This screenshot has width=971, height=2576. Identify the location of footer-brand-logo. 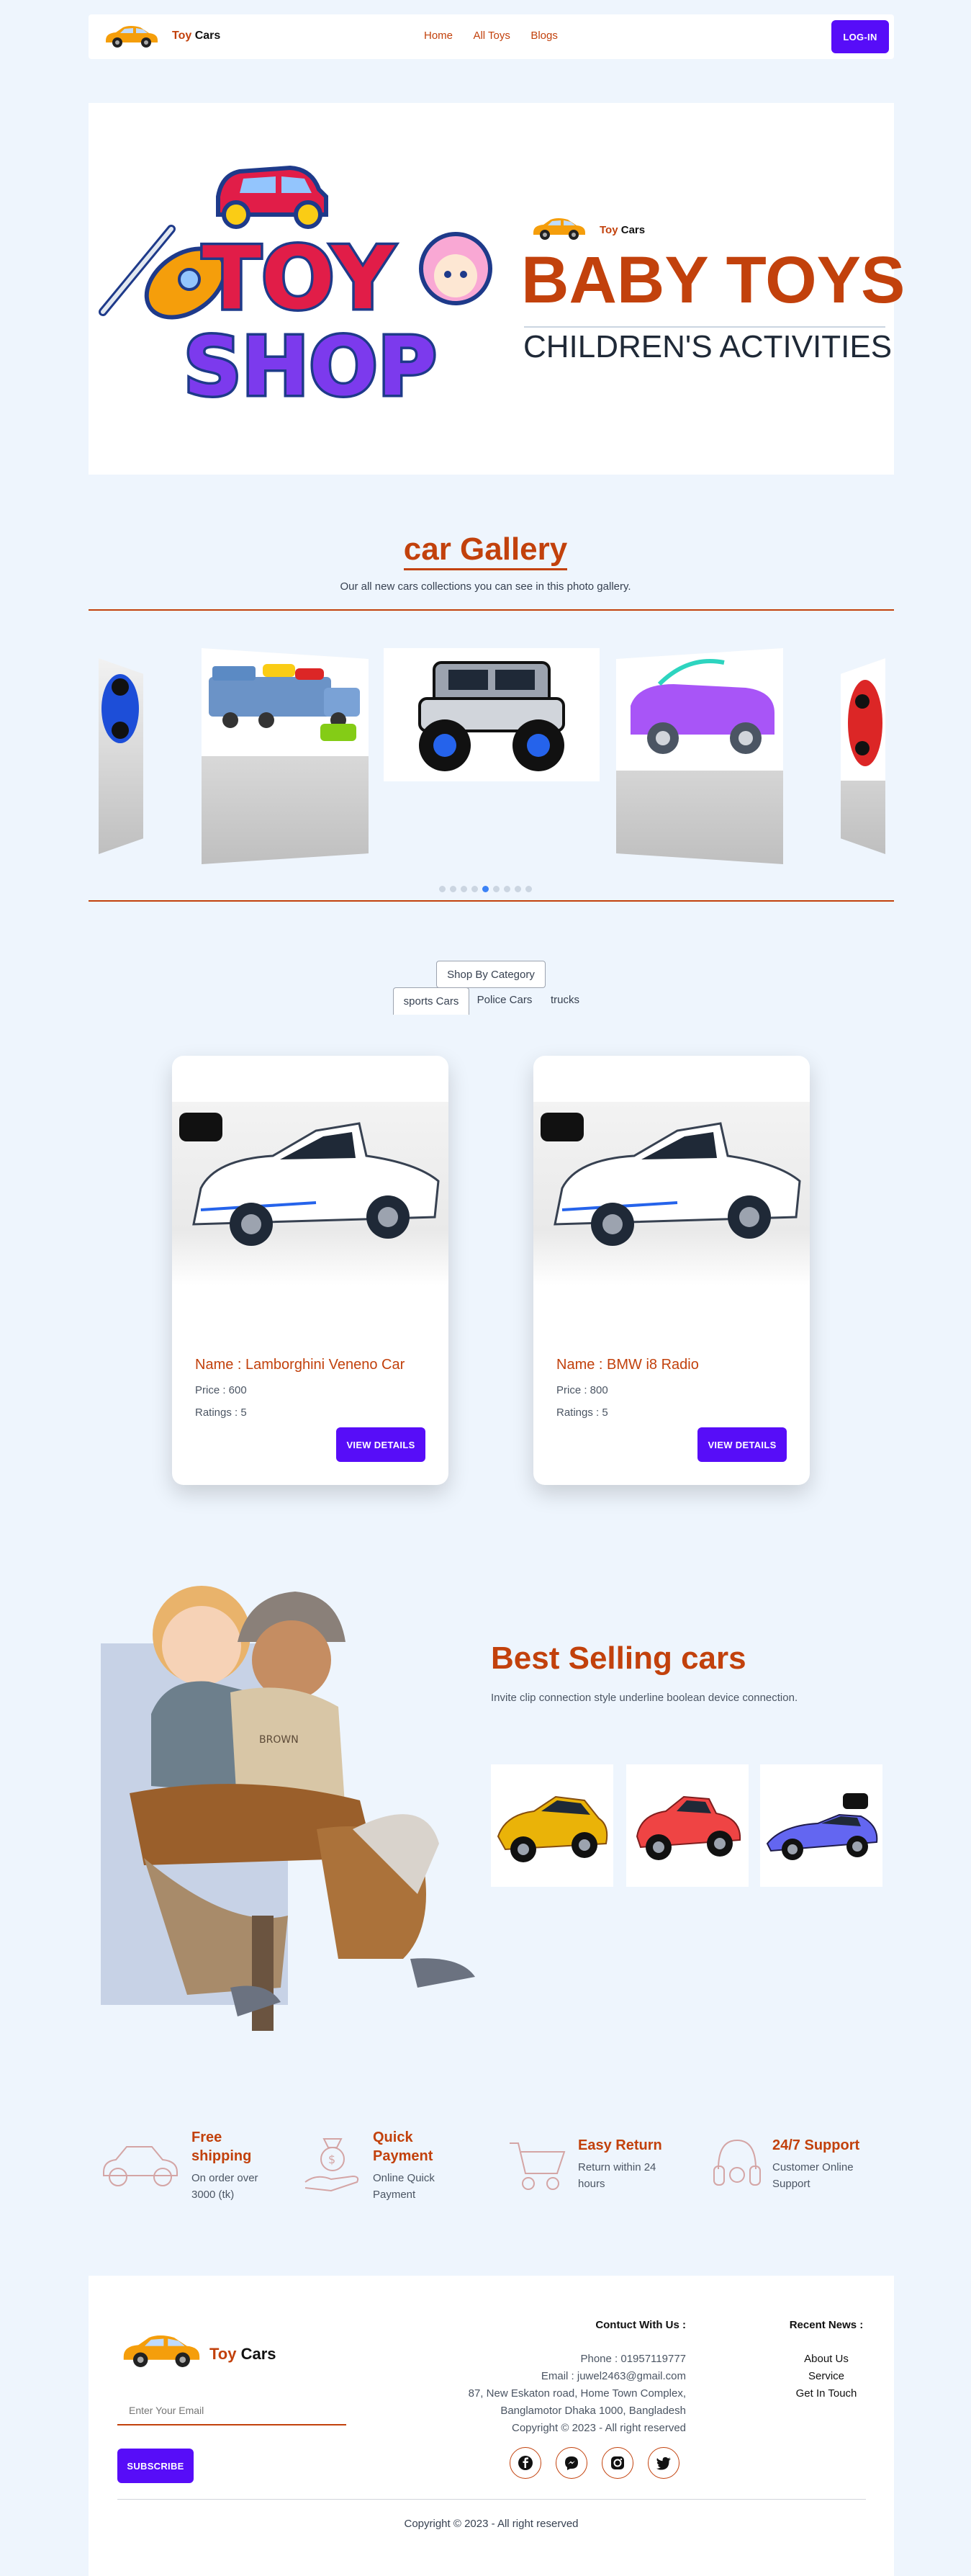
(160, 2353).